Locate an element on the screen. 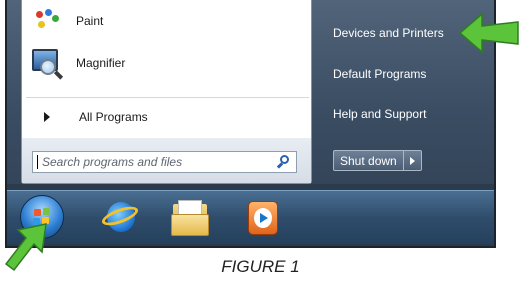  program-label: Paint is located at coordinates (90, 21).